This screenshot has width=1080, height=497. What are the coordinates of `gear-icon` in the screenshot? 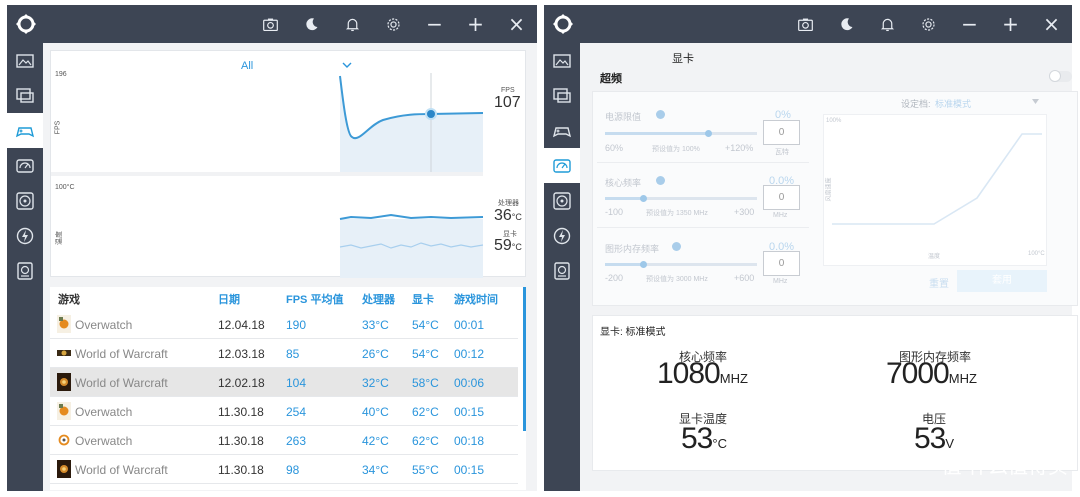 It's located at (928, 24).